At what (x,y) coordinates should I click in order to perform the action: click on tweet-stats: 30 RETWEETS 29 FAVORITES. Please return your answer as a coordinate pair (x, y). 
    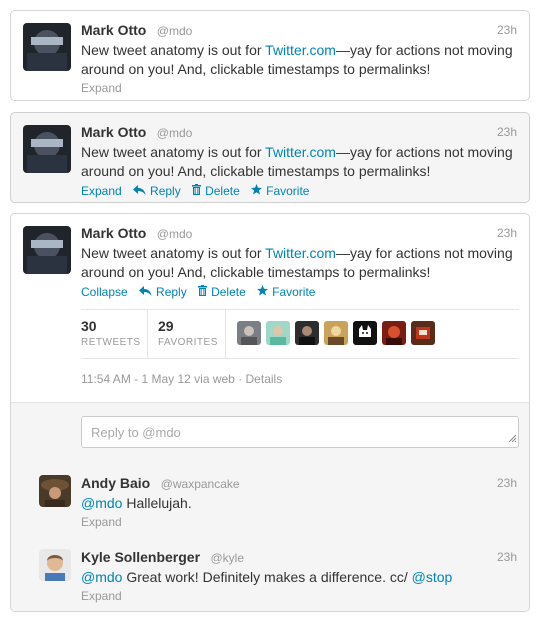
    Looking at the image, I should click on (300, 334).